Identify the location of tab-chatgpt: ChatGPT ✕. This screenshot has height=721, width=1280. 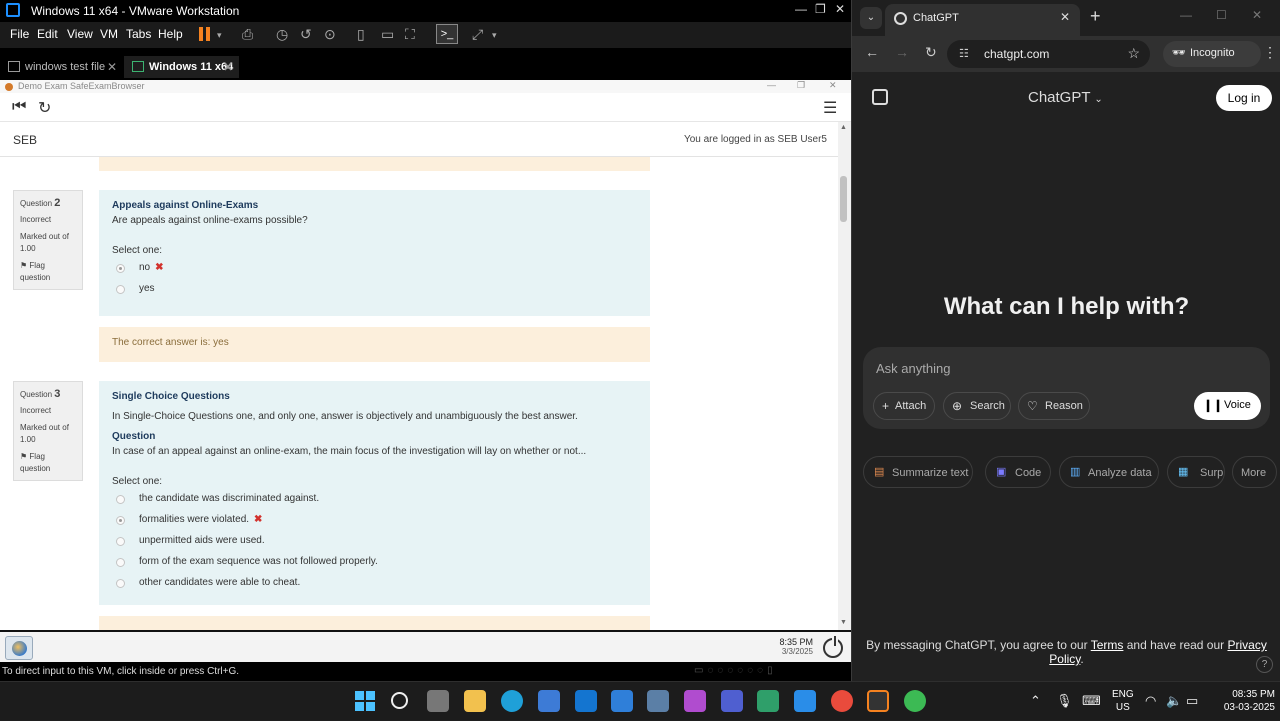
(982, 20).